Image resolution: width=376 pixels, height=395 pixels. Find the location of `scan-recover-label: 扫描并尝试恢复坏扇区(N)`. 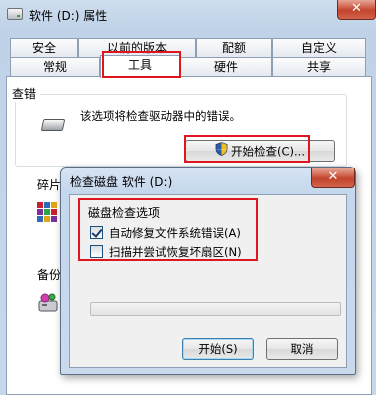

scan-recover-label: 扫描并尝试恢复坏扇区(N) is located at coordinates (175, 252).